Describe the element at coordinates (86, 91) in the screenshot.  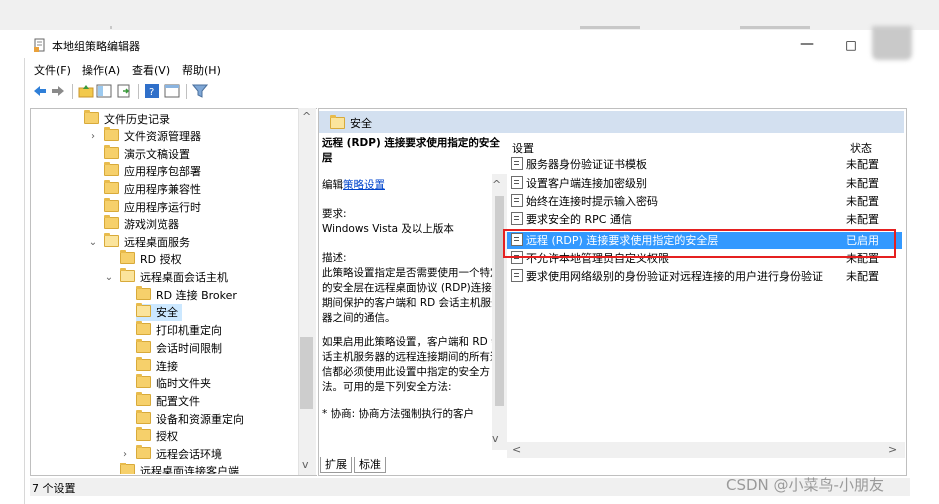
I see `up-folder-icon` at that location.